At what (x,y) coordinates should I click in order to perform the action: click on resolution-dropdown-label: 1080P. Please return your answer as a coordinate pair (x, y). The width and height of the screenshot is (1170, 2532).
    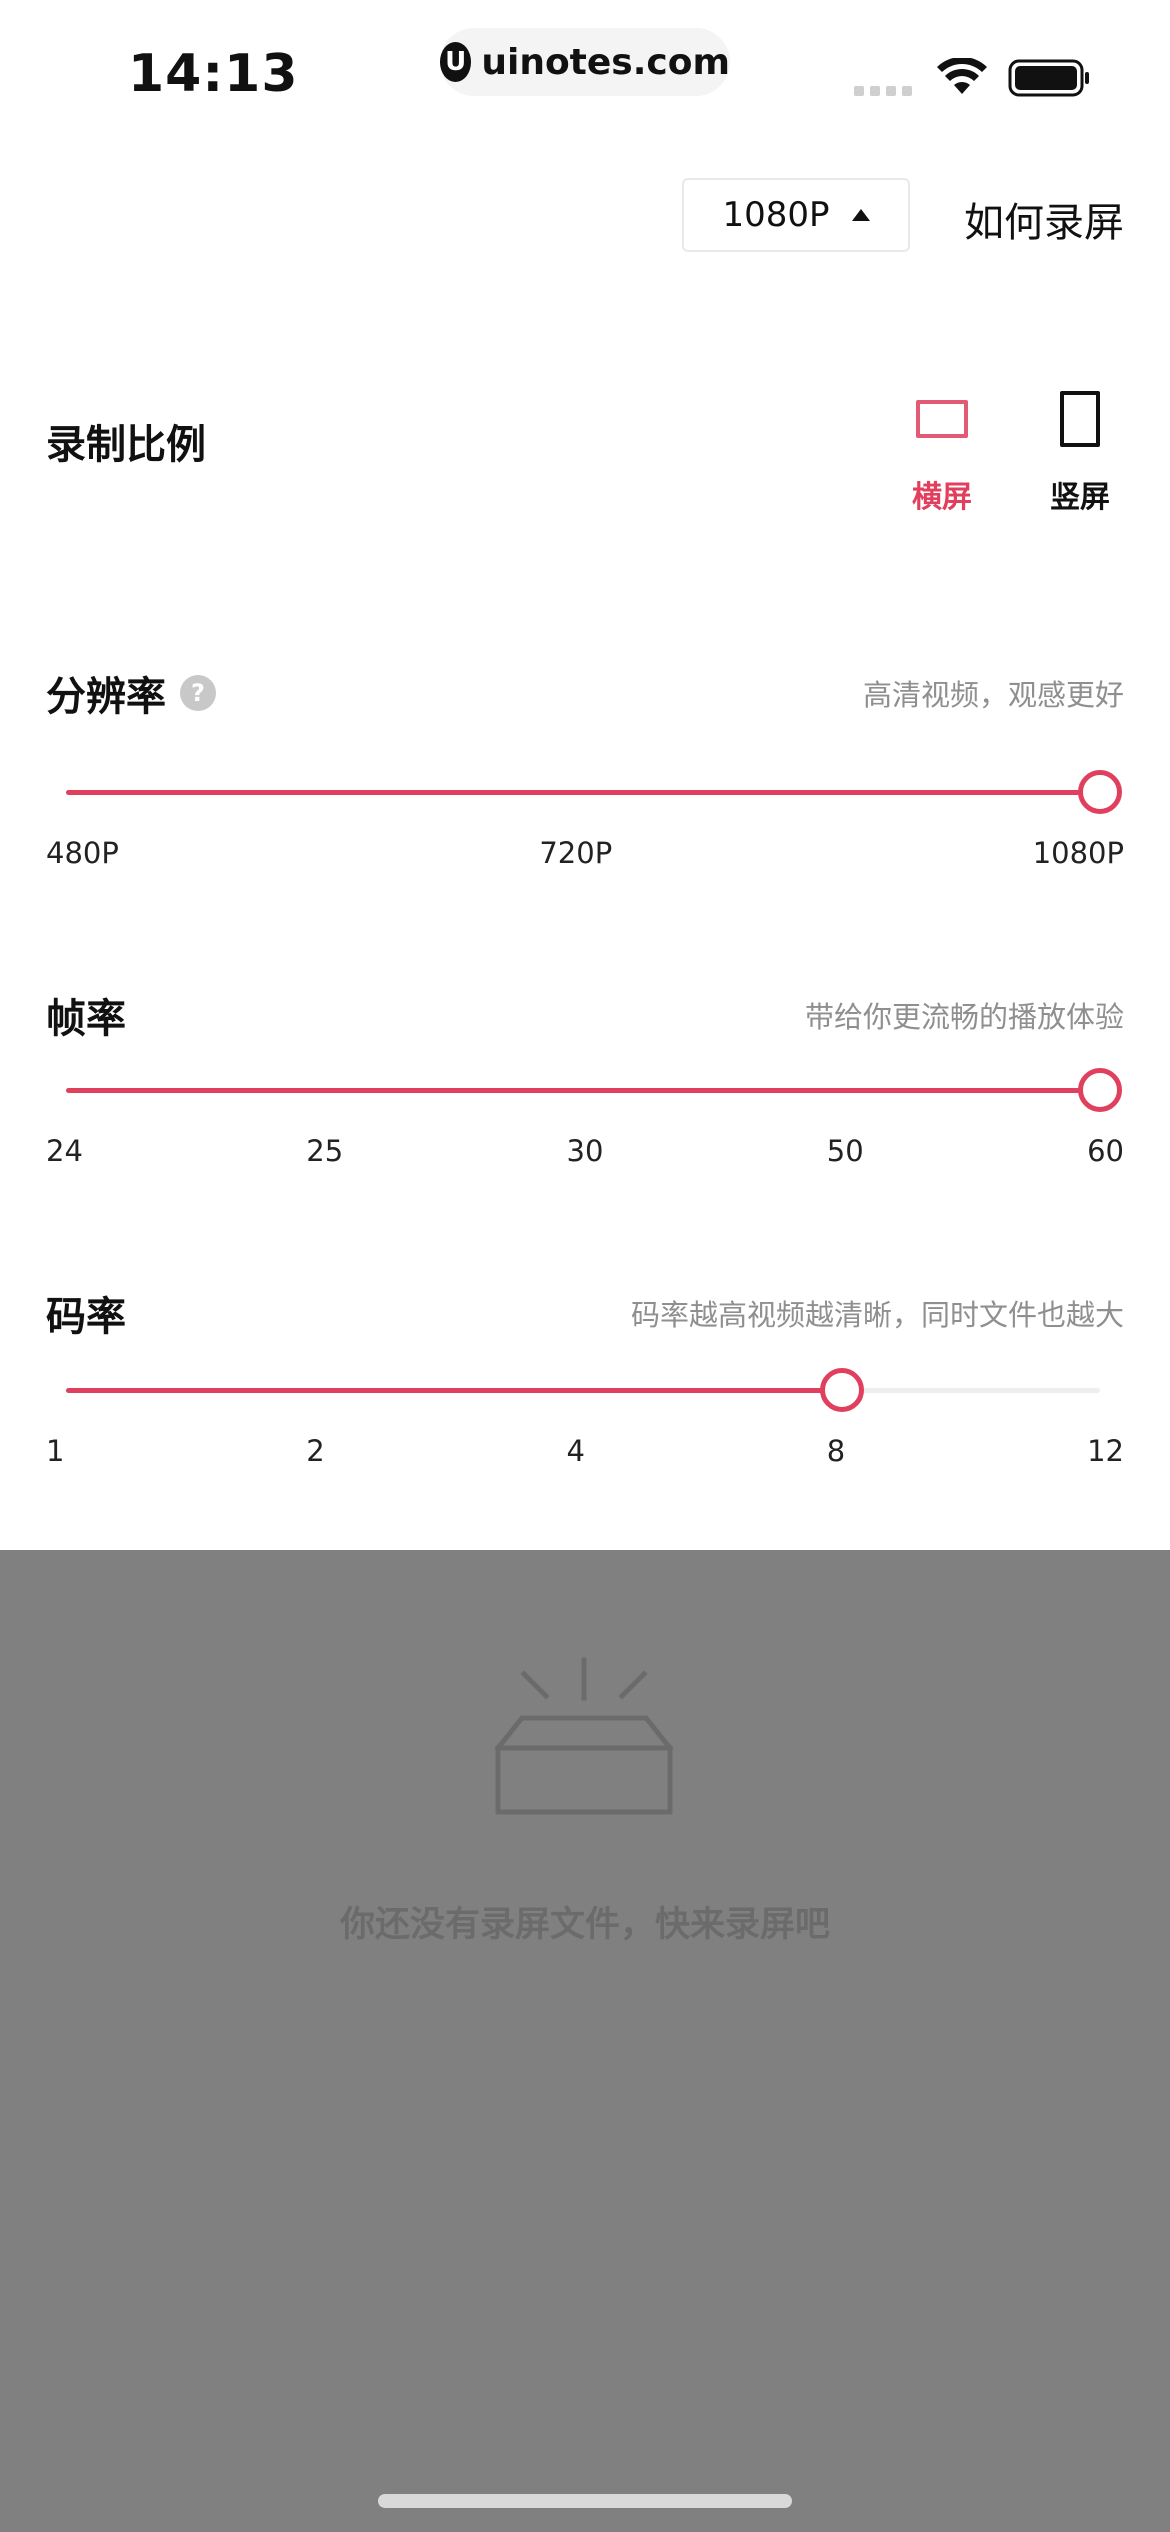
    Looking at the image, I should click on (776, 215).